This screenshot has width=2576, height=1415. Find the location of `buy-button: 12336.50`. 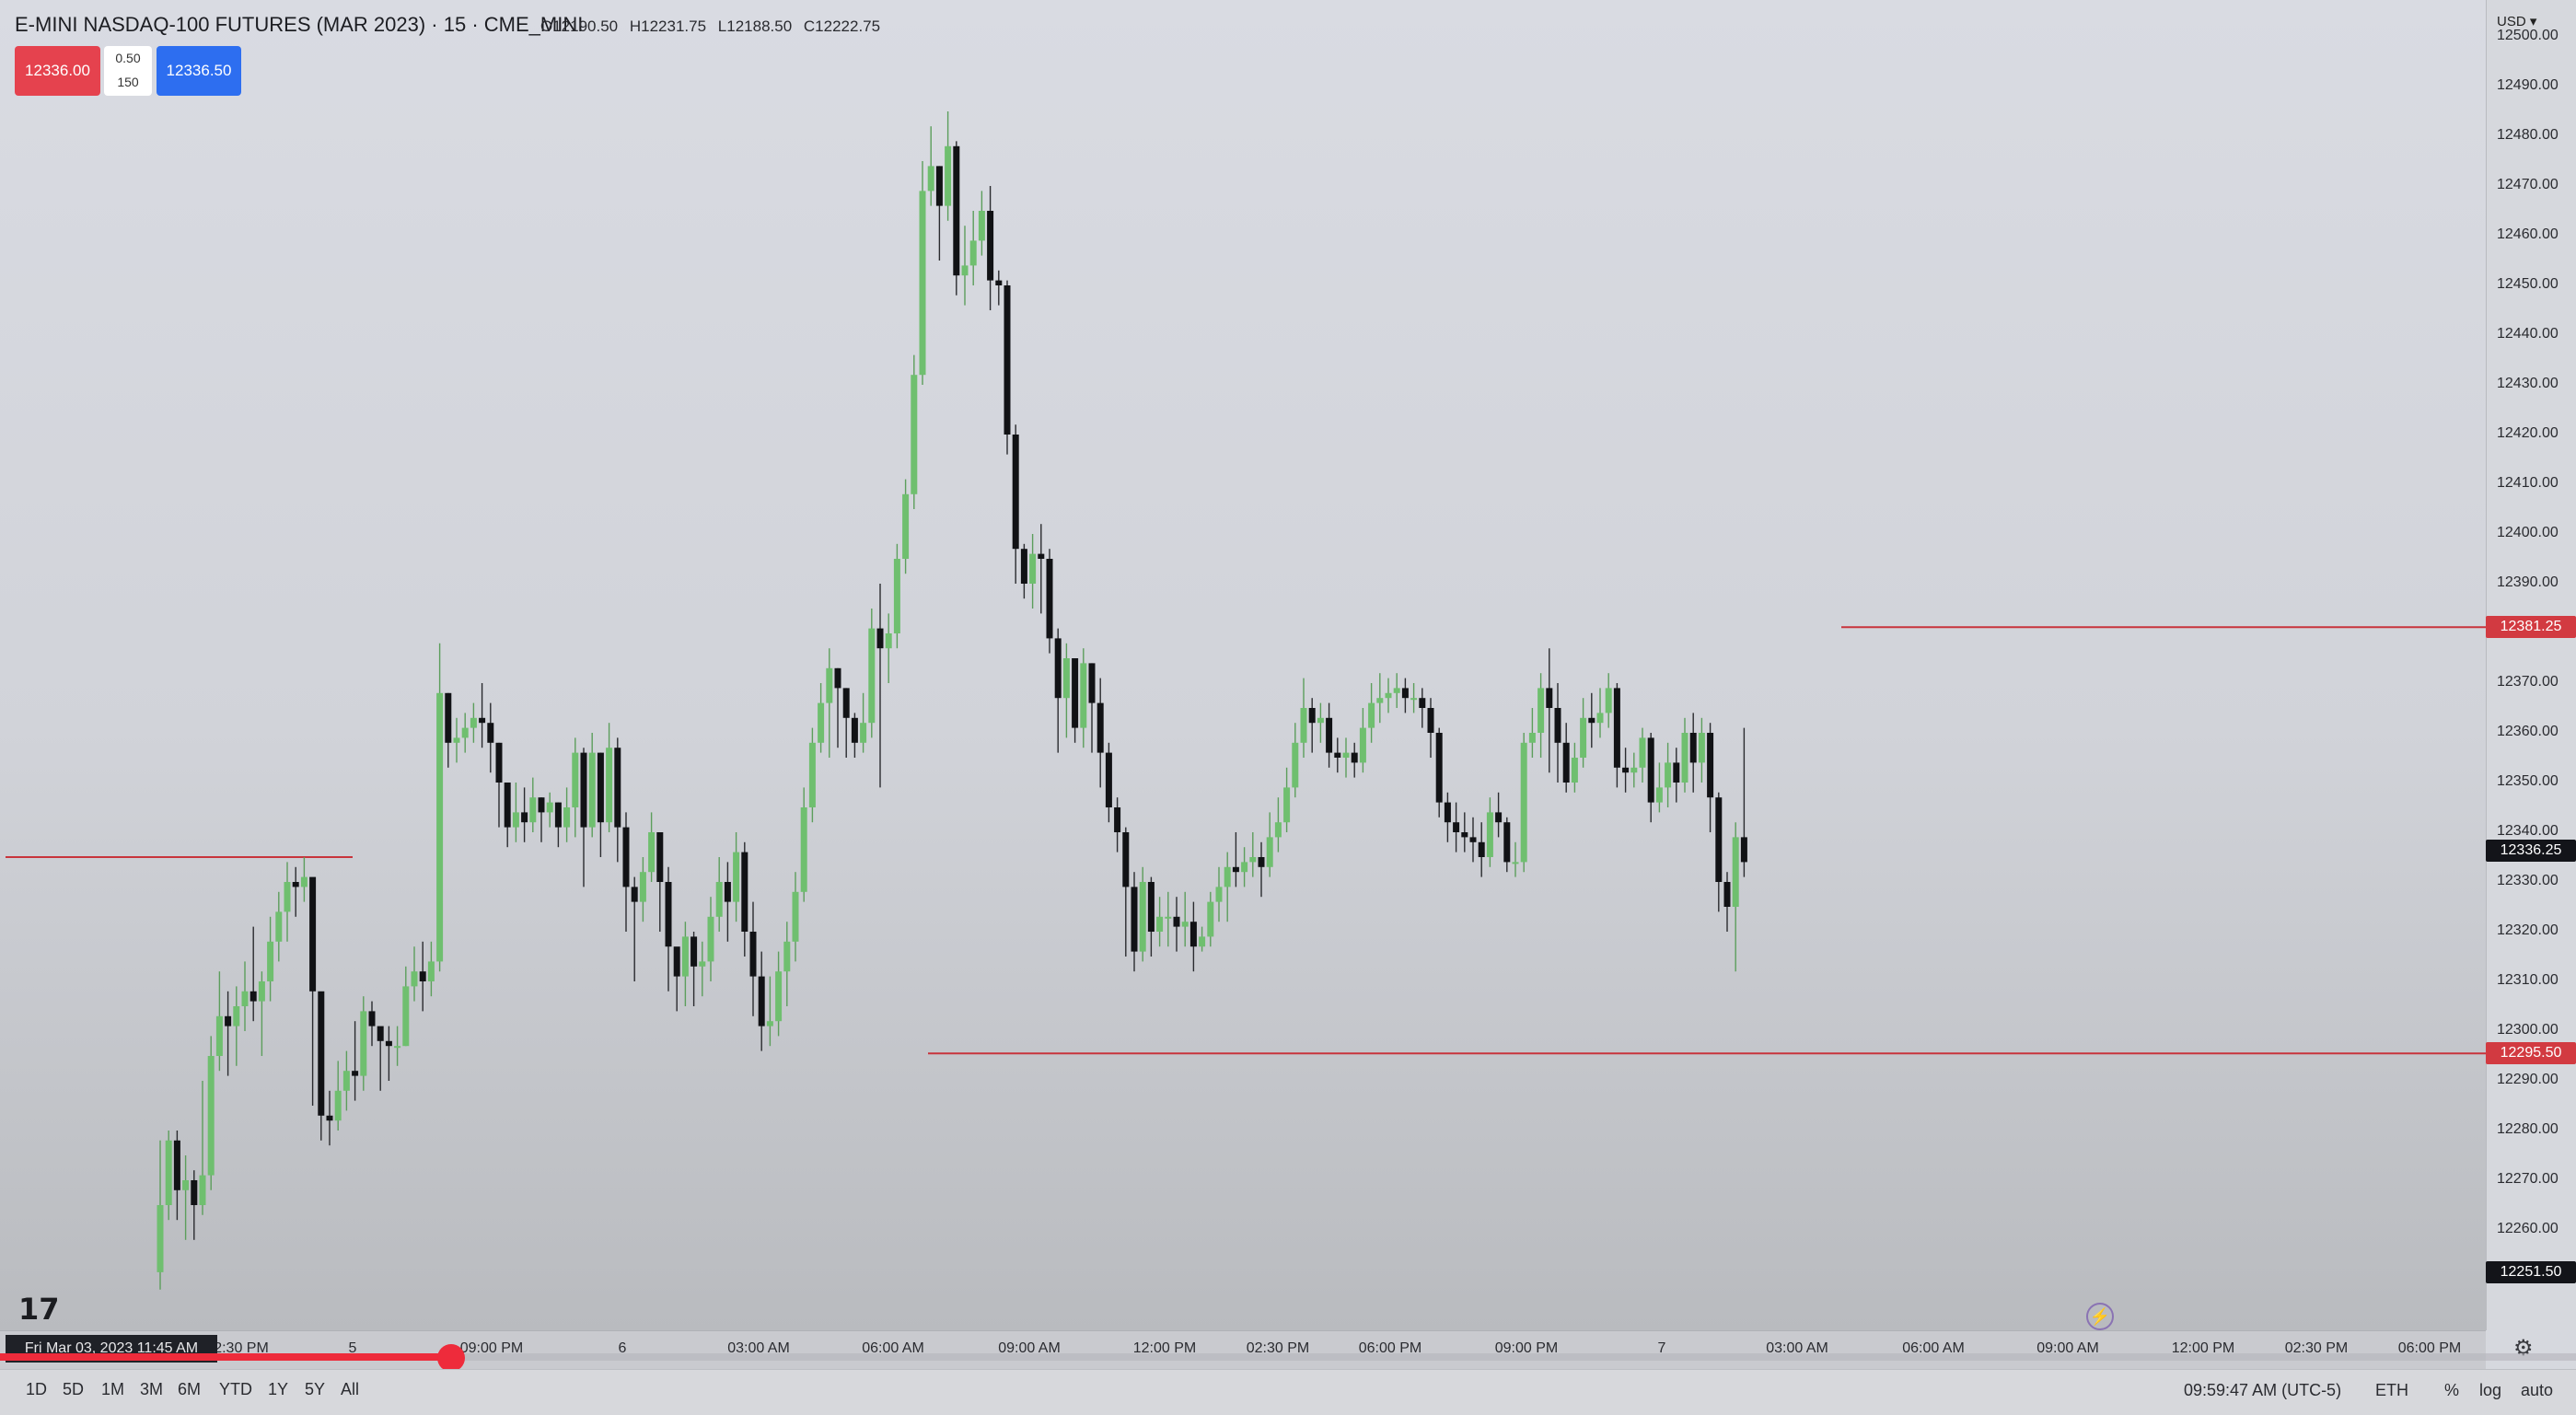

buy-button: 12336.50 is located at coordinates (199, 71).